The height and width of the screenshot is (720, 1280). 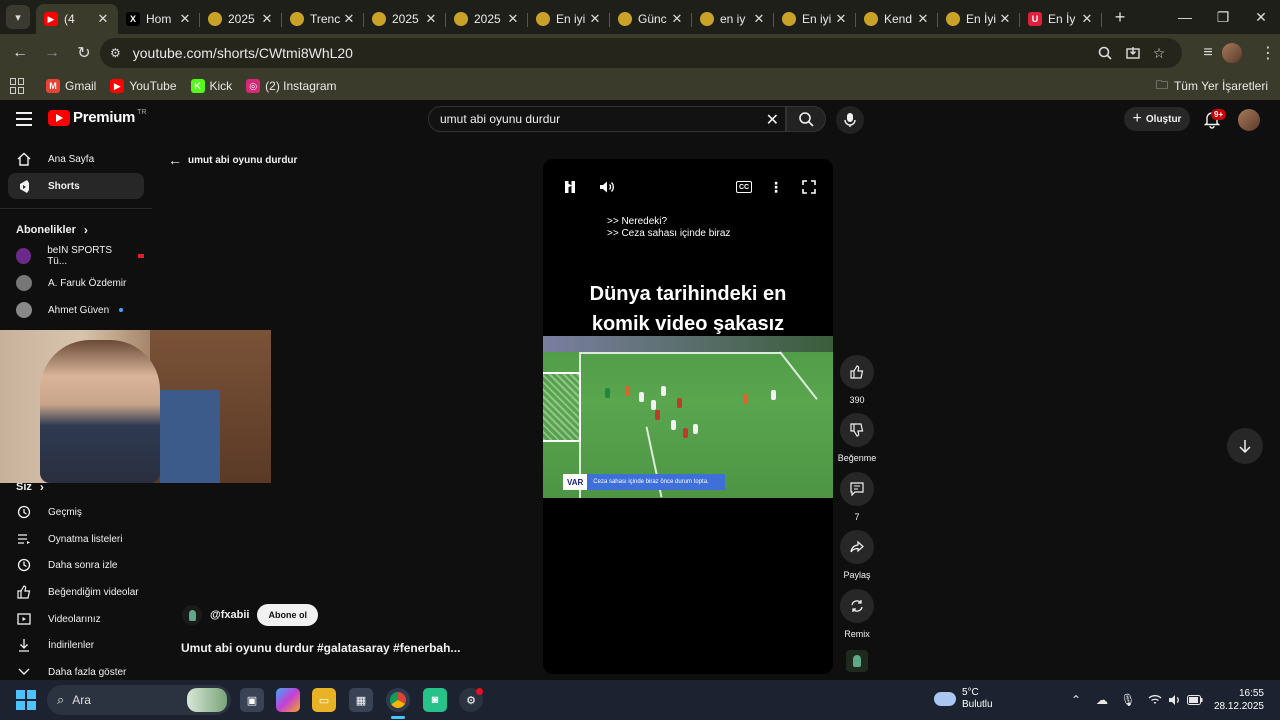 What do you see at coordinates (159, 19) in the screenshot?
I see `browser-tab: X Hom ✕` at bounding box center [159, 19].